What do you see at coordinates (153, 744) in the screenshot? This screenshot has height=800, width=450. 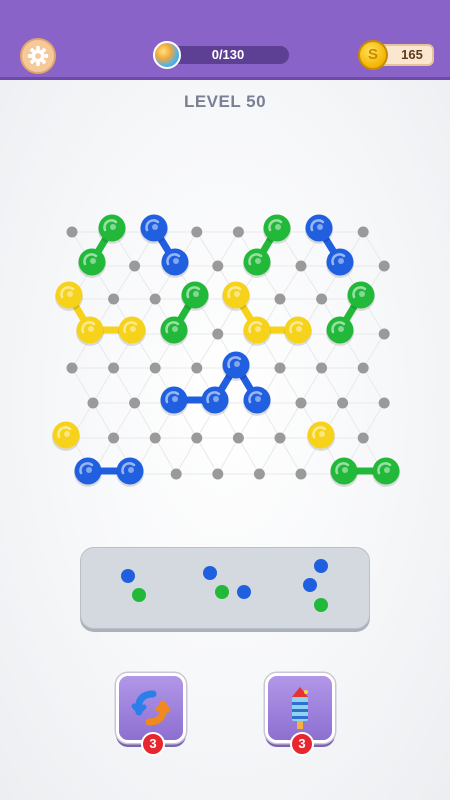 I see `swap-booster-count: 3` at bounding box center [153, 744].